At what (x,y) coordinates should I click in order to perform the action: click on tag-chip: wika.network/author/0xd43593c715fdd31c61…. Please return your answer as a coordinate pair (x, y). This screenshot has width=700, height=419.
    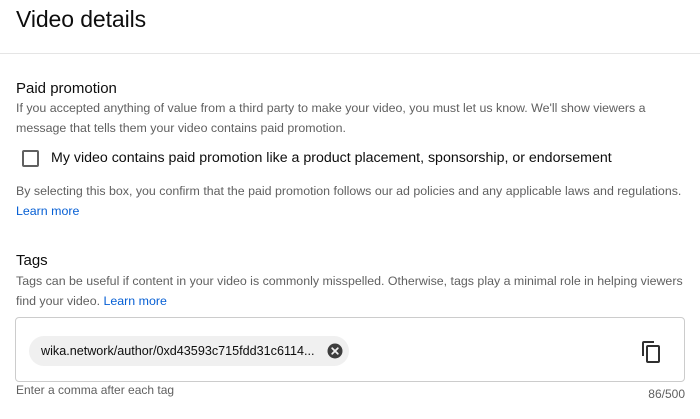
    Looking at the image, I should click on (189, 351).